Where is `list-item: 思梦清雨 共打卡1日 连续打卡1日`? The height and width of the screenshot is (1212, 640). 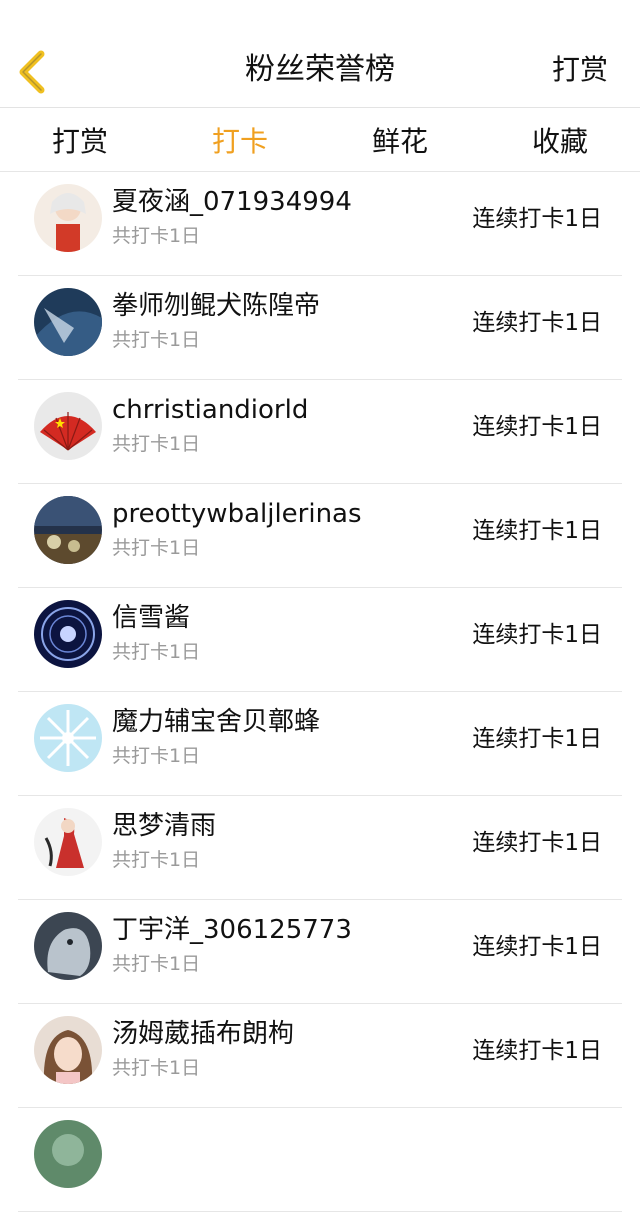 list-item: 思梦清雨 共打卡1日 连续打卡1日 is located at coordinates (320, 848).